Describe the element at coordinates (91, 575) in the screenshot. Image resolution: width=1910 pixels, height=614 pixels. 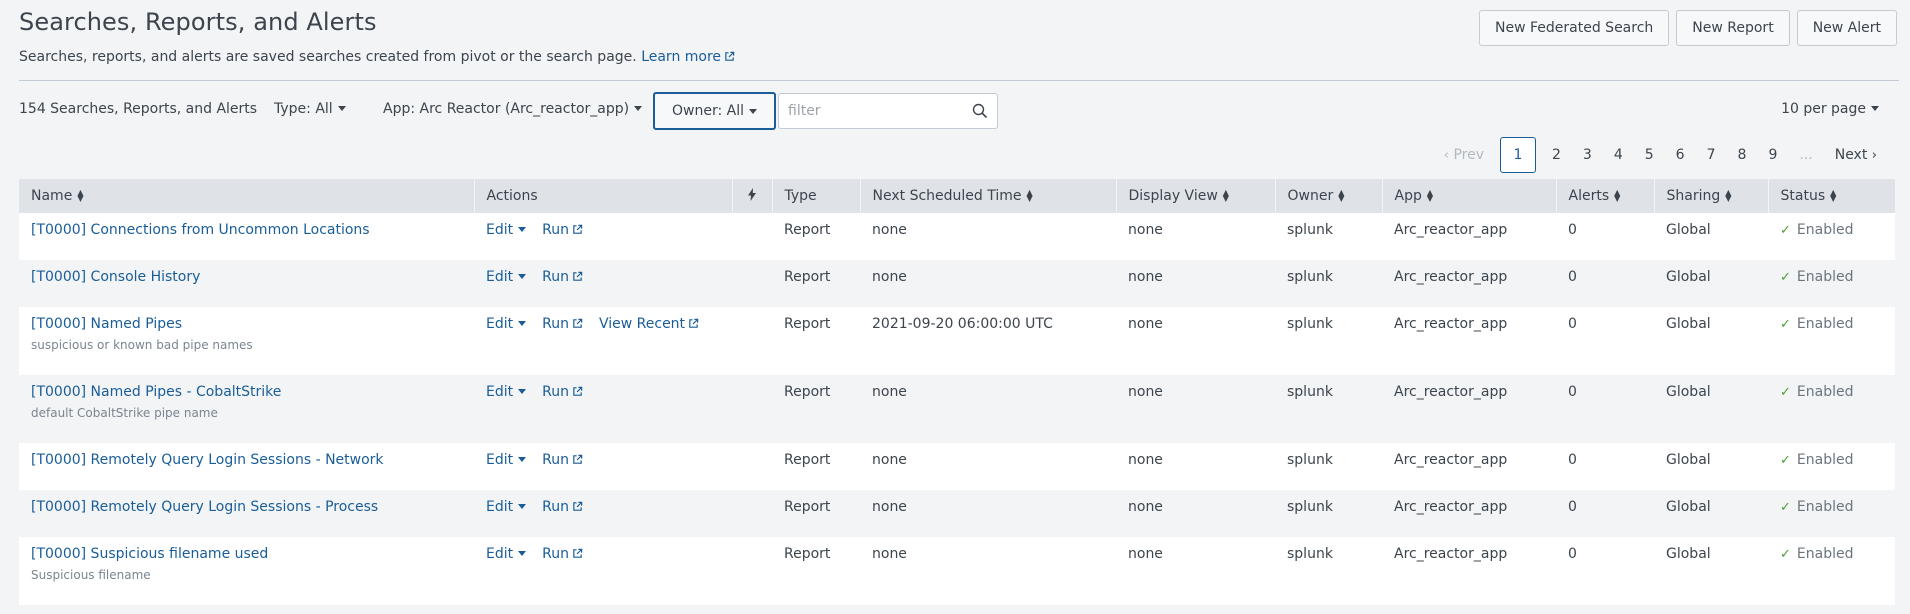
I see `search-description: Suspicious filename` at that location.